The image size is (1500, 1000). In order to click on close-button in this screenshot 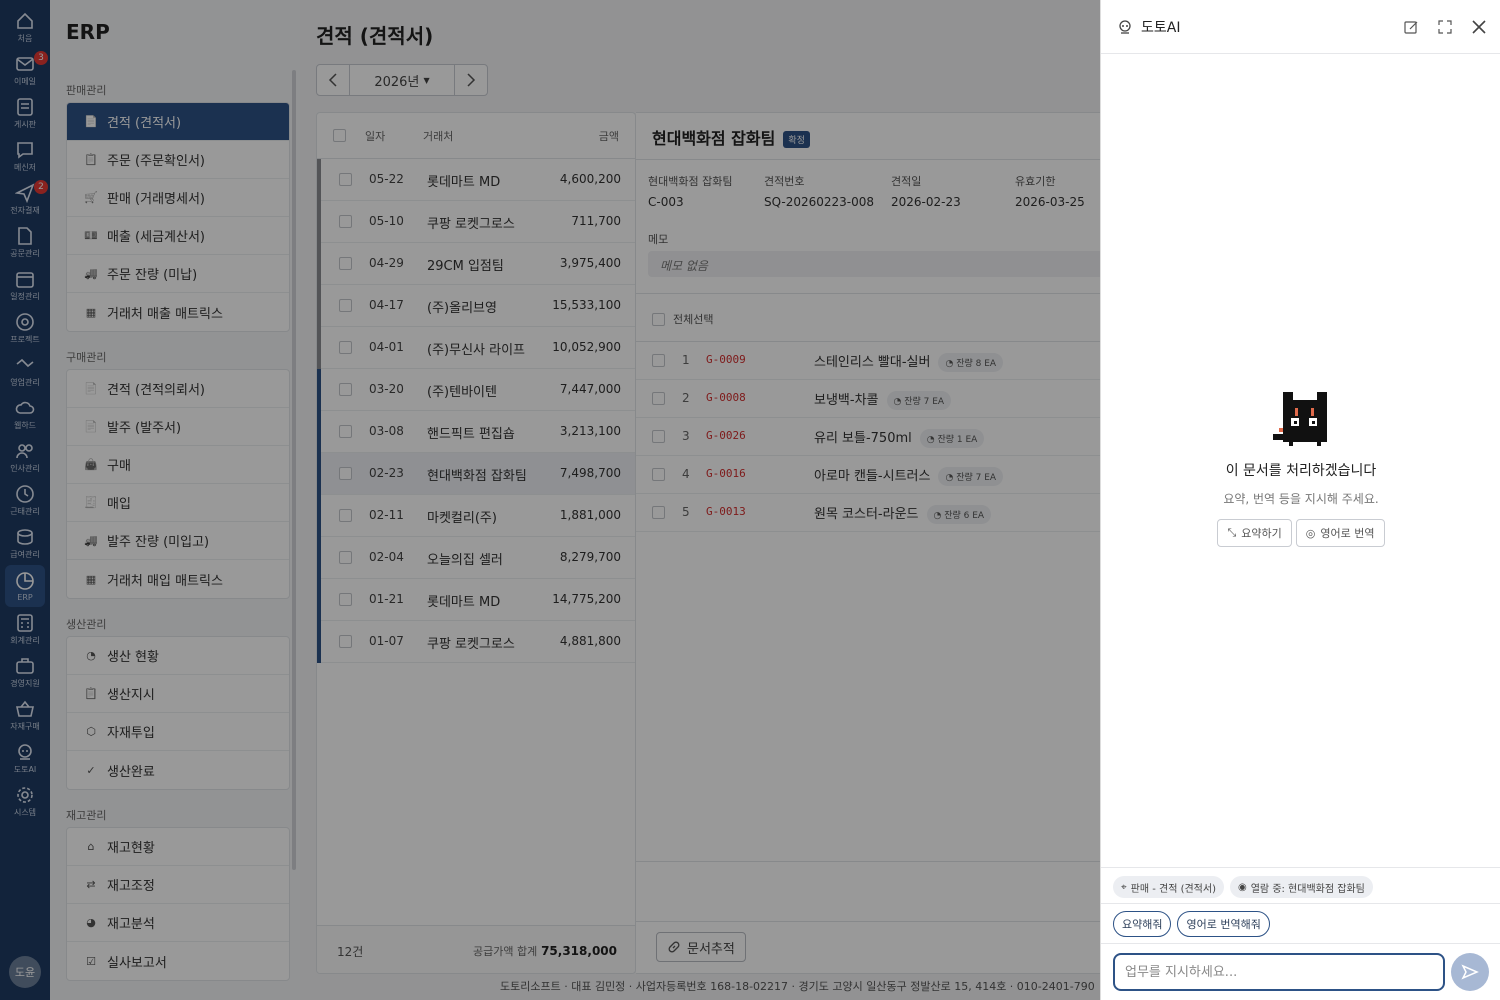, I will do `click(1479, 27)`.